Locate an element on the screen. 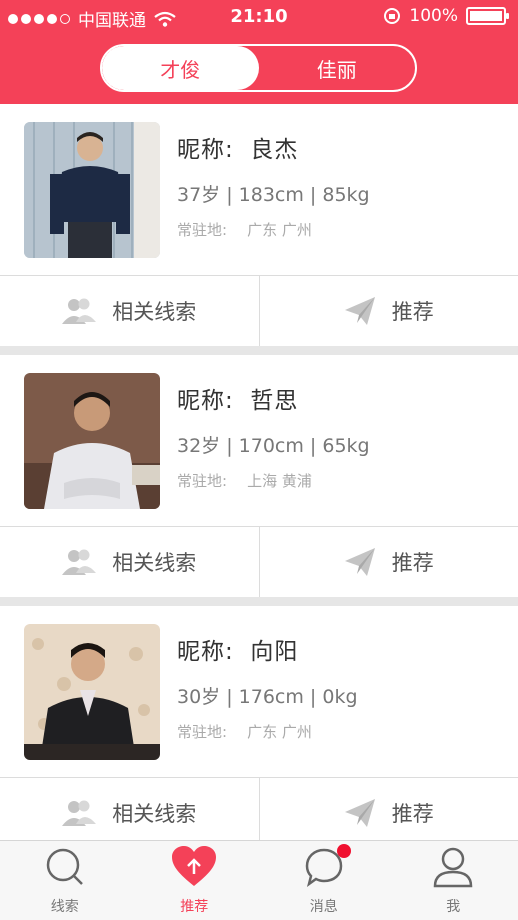 This screenshot has height=920, width=518. status-bar: 中国联通 21:10 100% is located at coordinates (259, 17).